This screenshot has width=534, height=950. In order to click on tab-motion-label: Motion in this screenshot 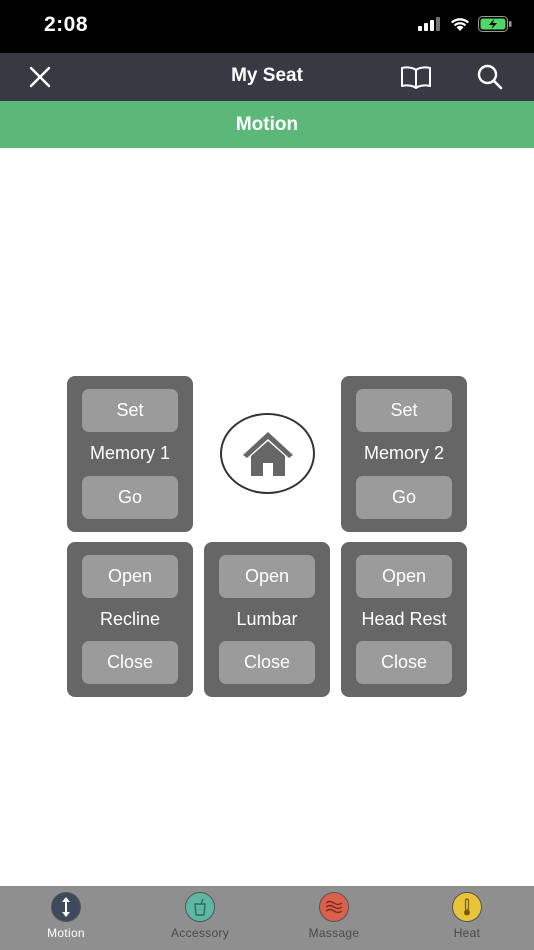, I will do `click(66, 933)`.